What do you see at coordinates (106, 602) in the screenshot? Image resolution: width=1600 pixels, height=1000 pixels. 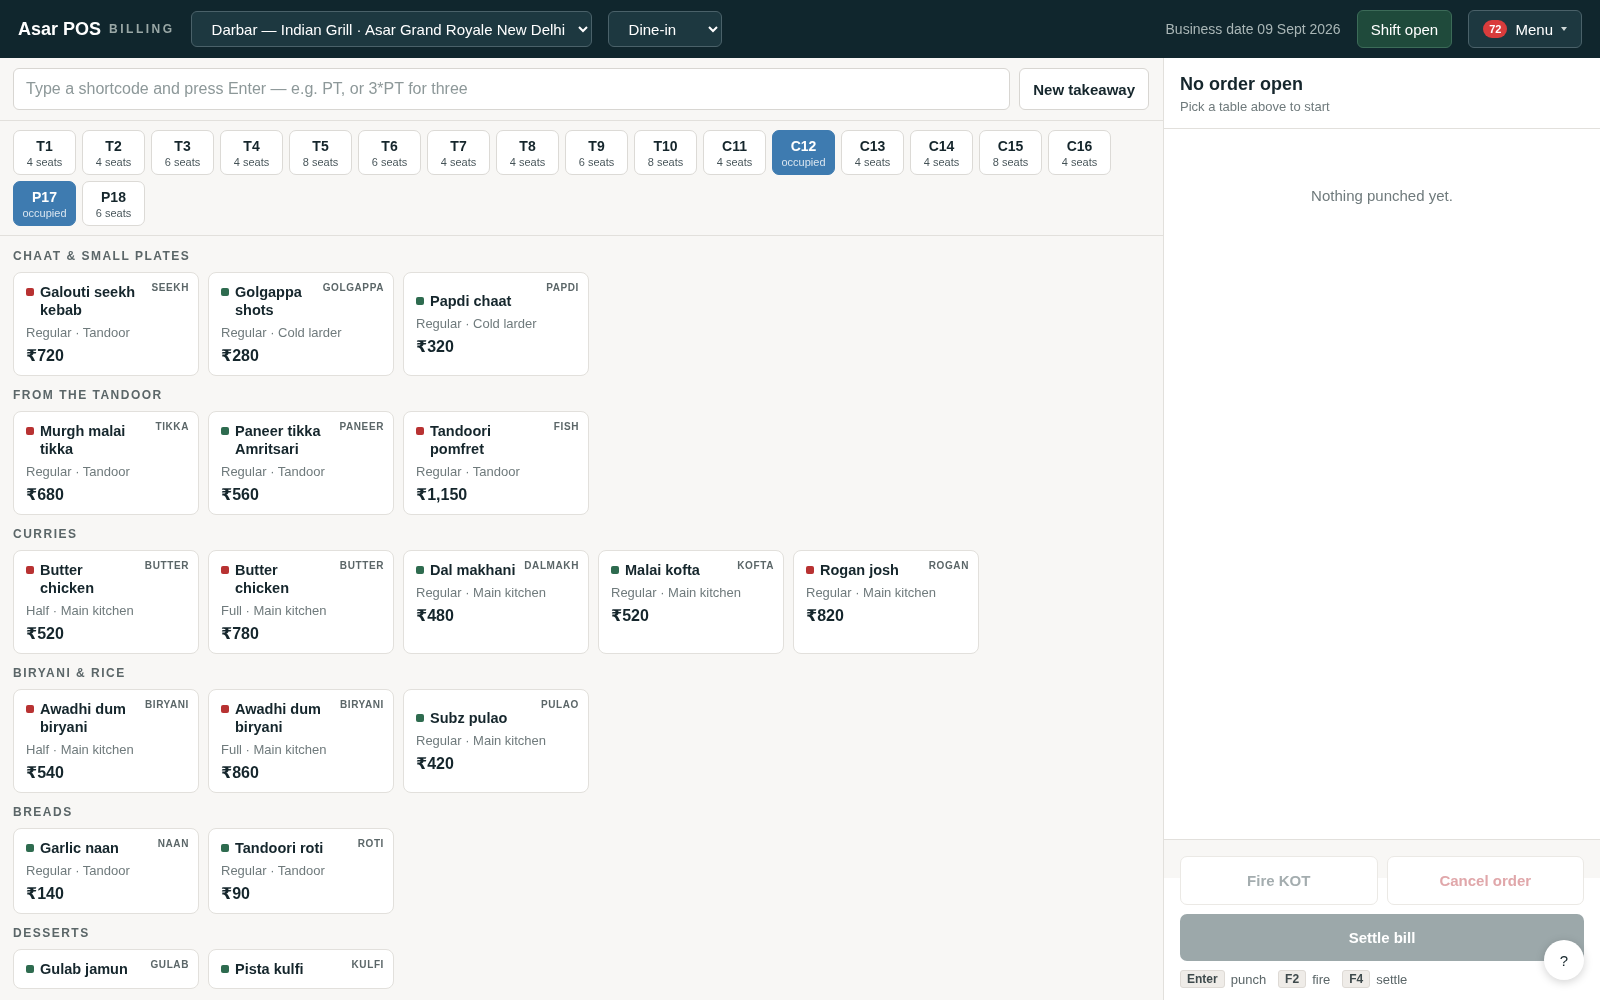 I see `menu-item-card: Butter chicken BUTTER Half · Main kitchen ₹520` at bounding box center [106, 602].